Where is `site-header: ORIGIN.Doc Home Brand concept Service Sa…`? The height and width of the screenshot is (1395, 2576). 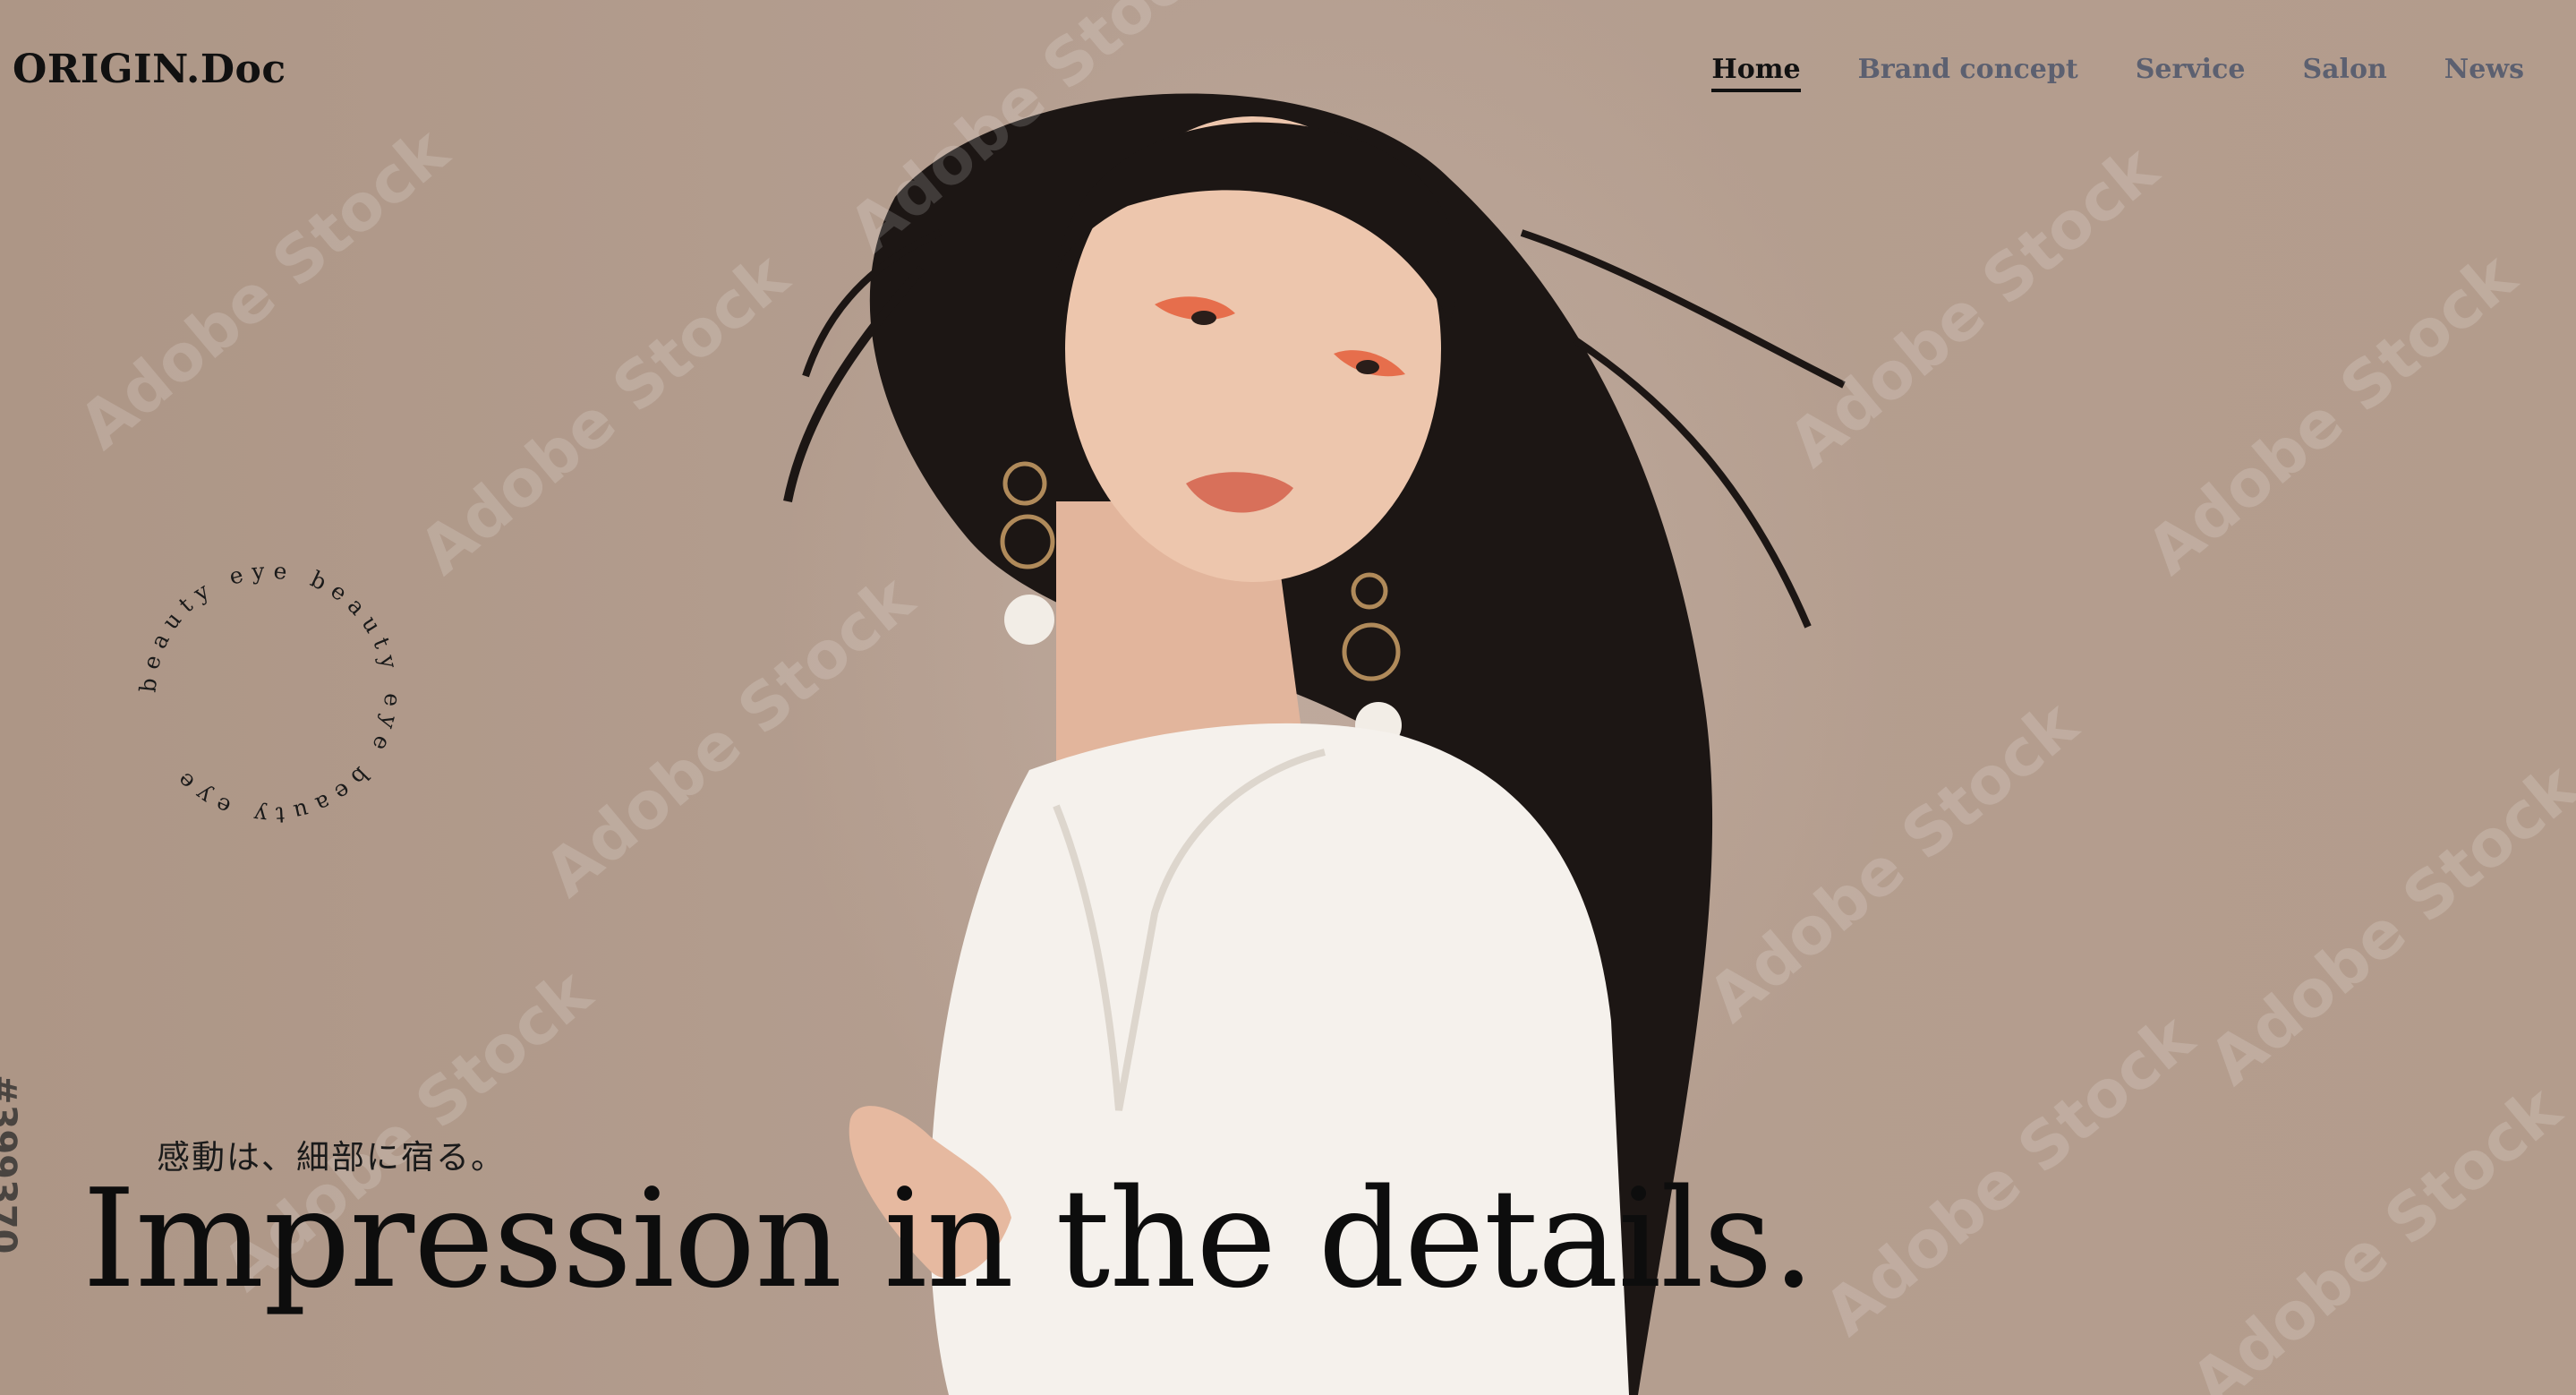 site-header: ORIGIN.Doc Home Brand concept Service Sa… is located at coordinates (1288, 71).